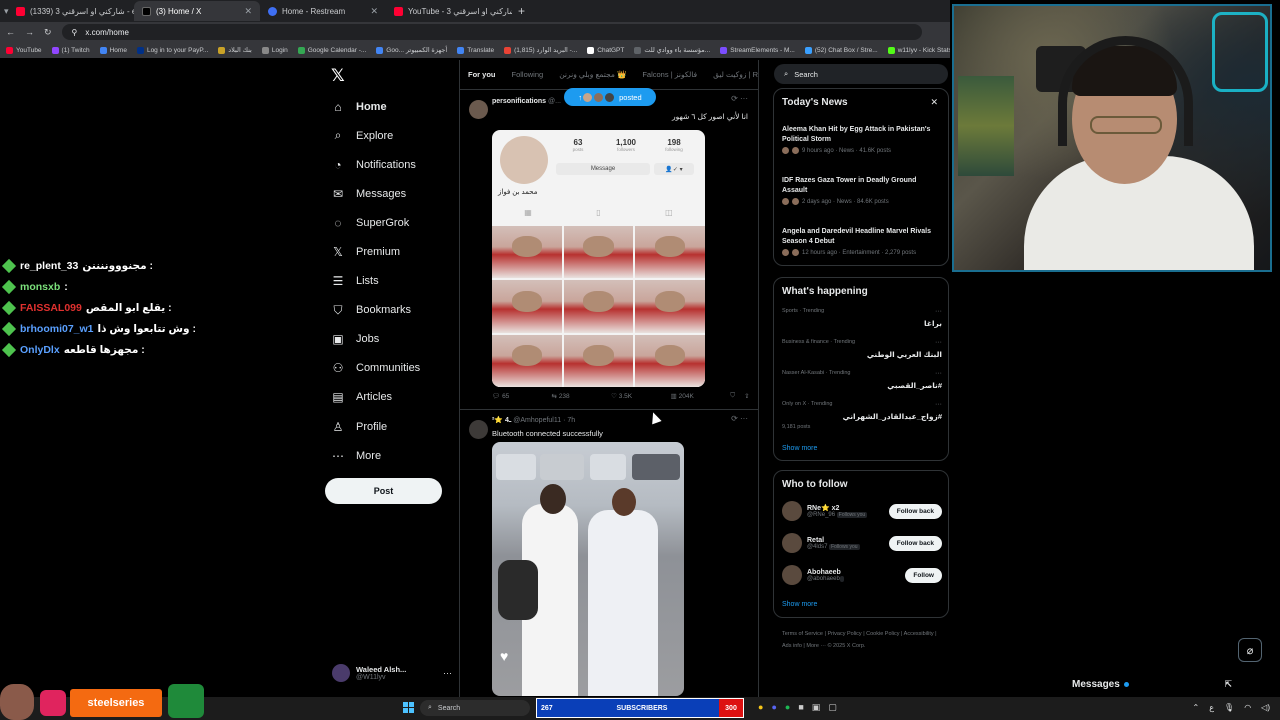 The image size is (1280, 720). I want to click on reload-icon: ↻, so click(48, 32).